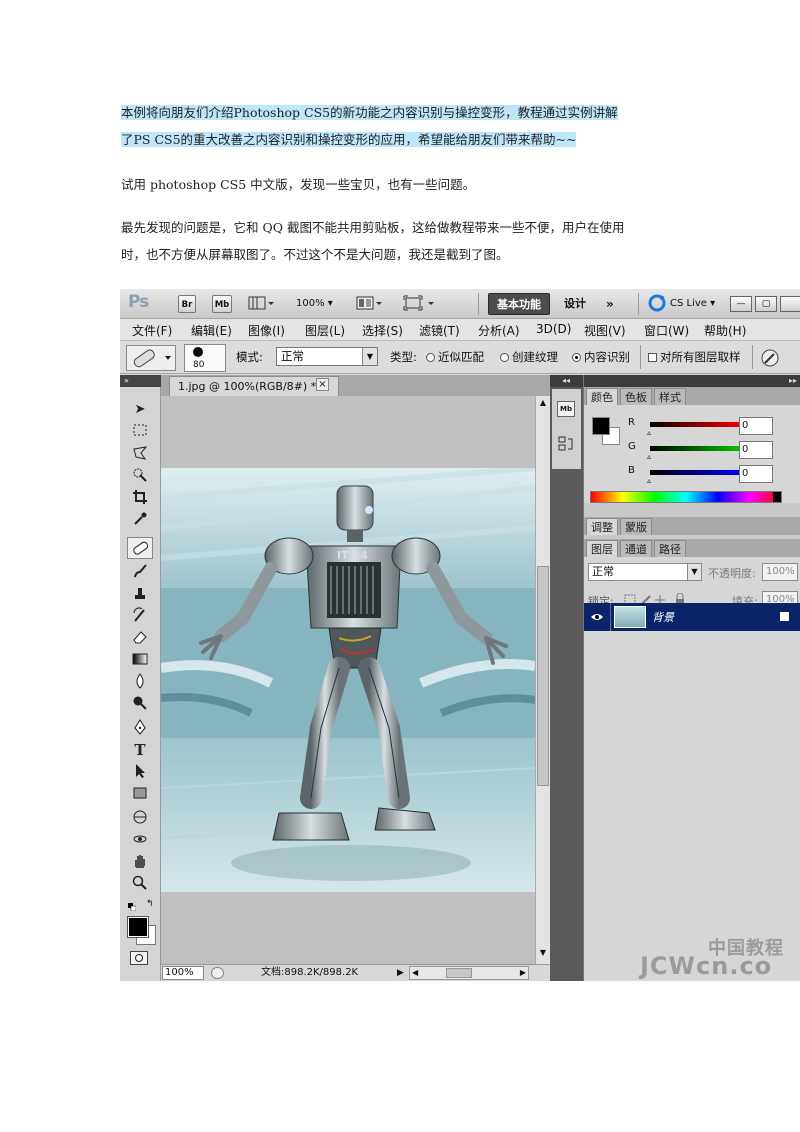 The width and height of the screenshot is (800, 1132). What do you see at coordinates (670, 548) in the screenshot?
I see `tab-paths: 路径` at bounding box center [670, 548].